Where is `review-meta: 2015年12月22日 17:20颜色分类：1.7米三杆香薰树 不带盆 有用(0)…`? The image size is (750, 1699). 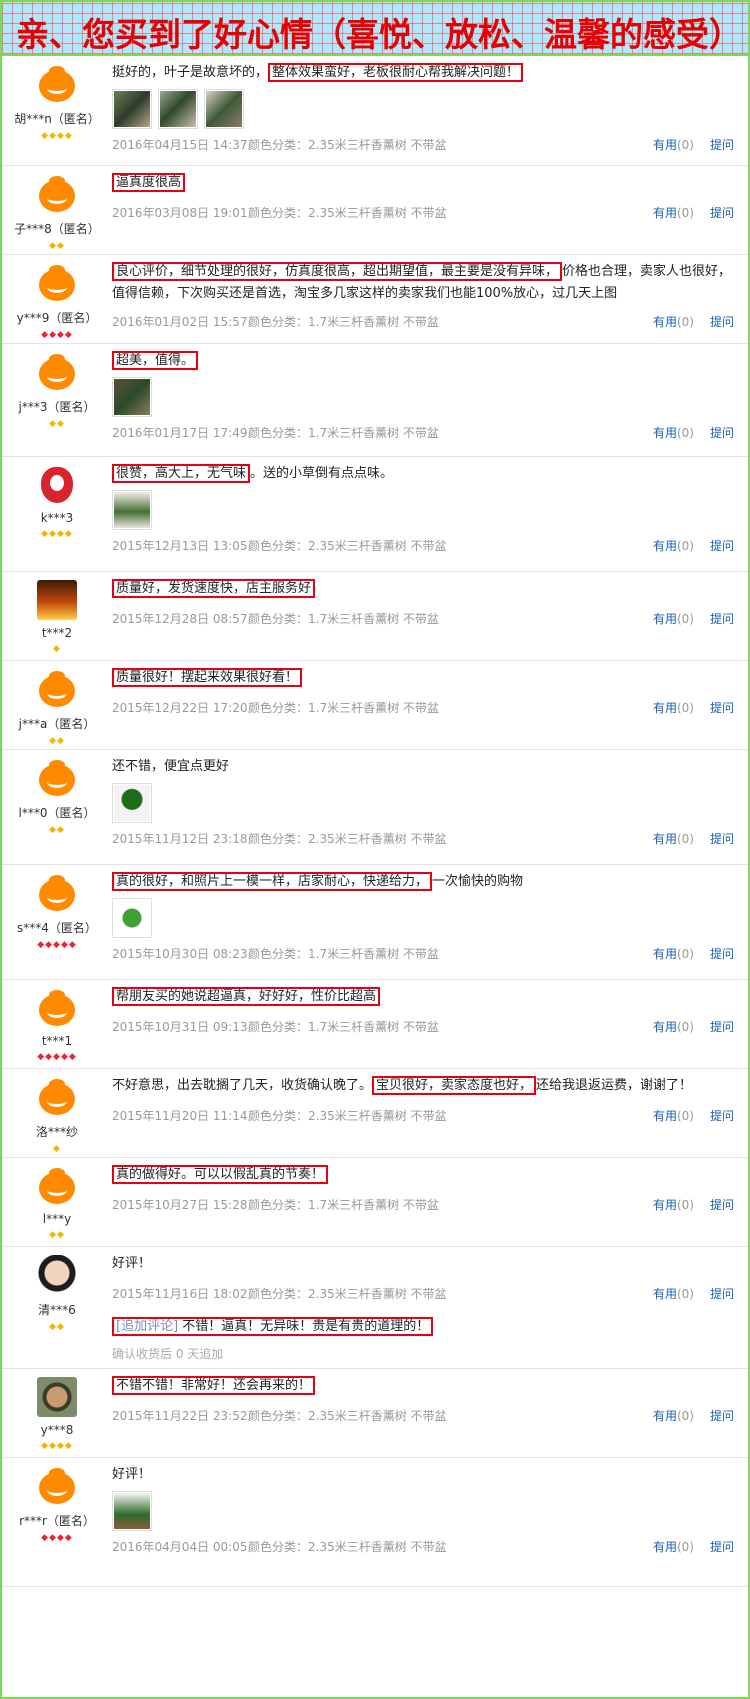
review-meta: 2015年12月22日 17:20颜色分类：1.7米三杆香薰树 不带盆 有用(0)… is located at coordinates (423, 707).